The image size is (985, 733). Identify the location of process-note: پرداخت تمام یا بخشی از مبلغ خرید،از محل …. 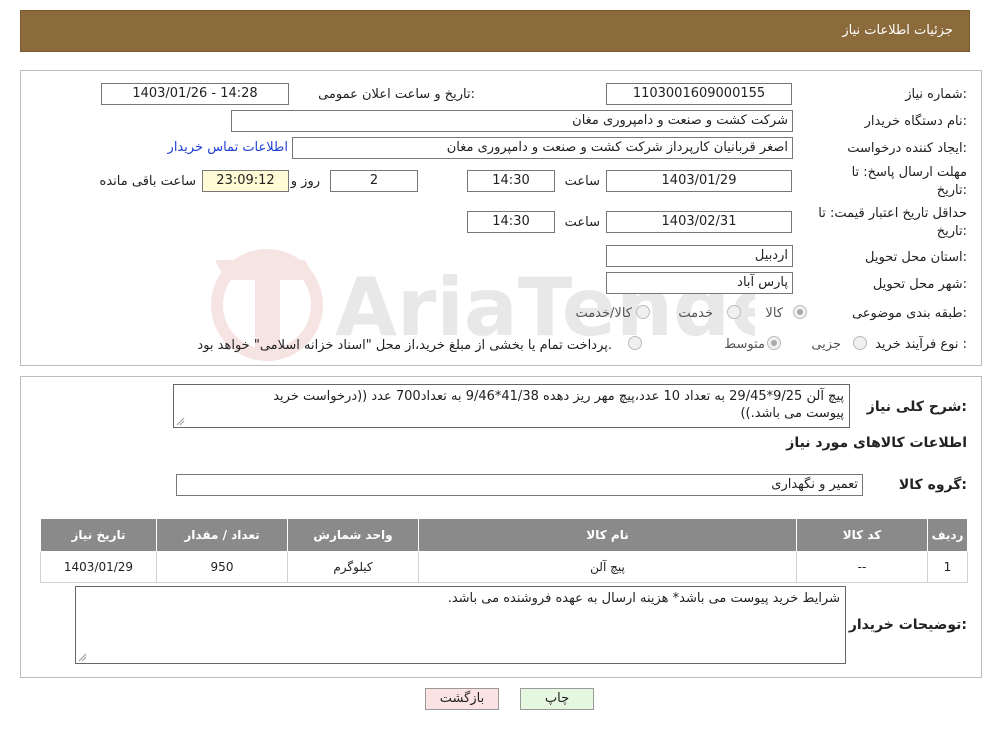
(404, 345).